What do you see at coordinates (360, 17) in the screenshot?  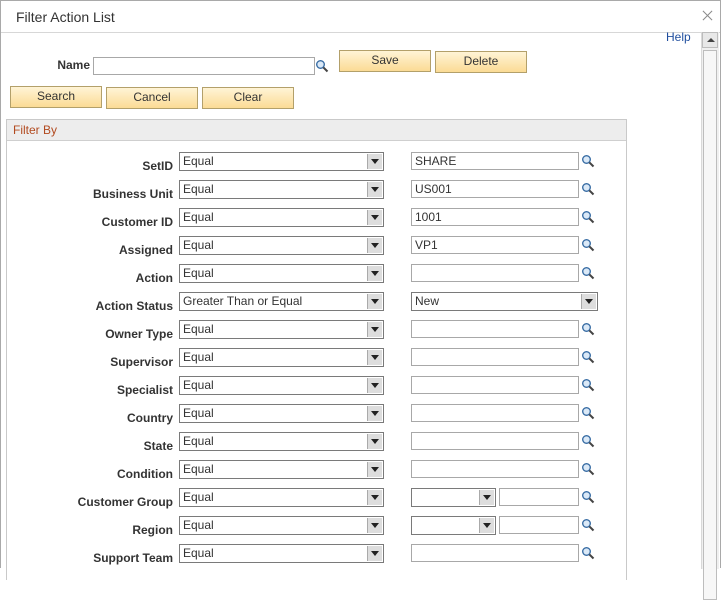 I see `dialog-titlebar: Filter Action List` at bounding box center [360, 17].